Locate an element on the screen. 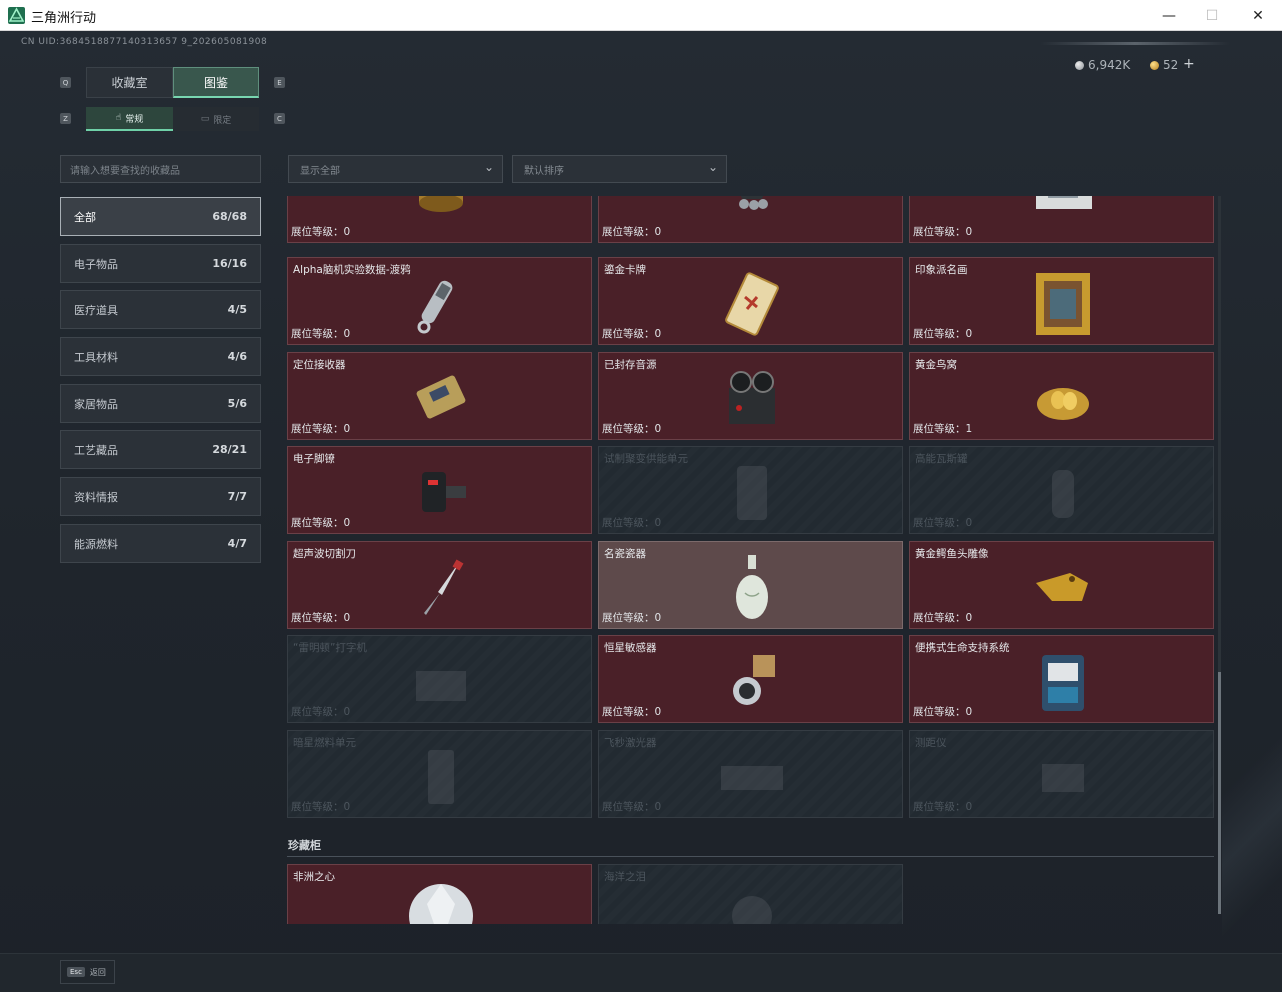 The width and height of the screenshot is (1282, 992). rangefinder-icon is located at coordinates (1062, 776).